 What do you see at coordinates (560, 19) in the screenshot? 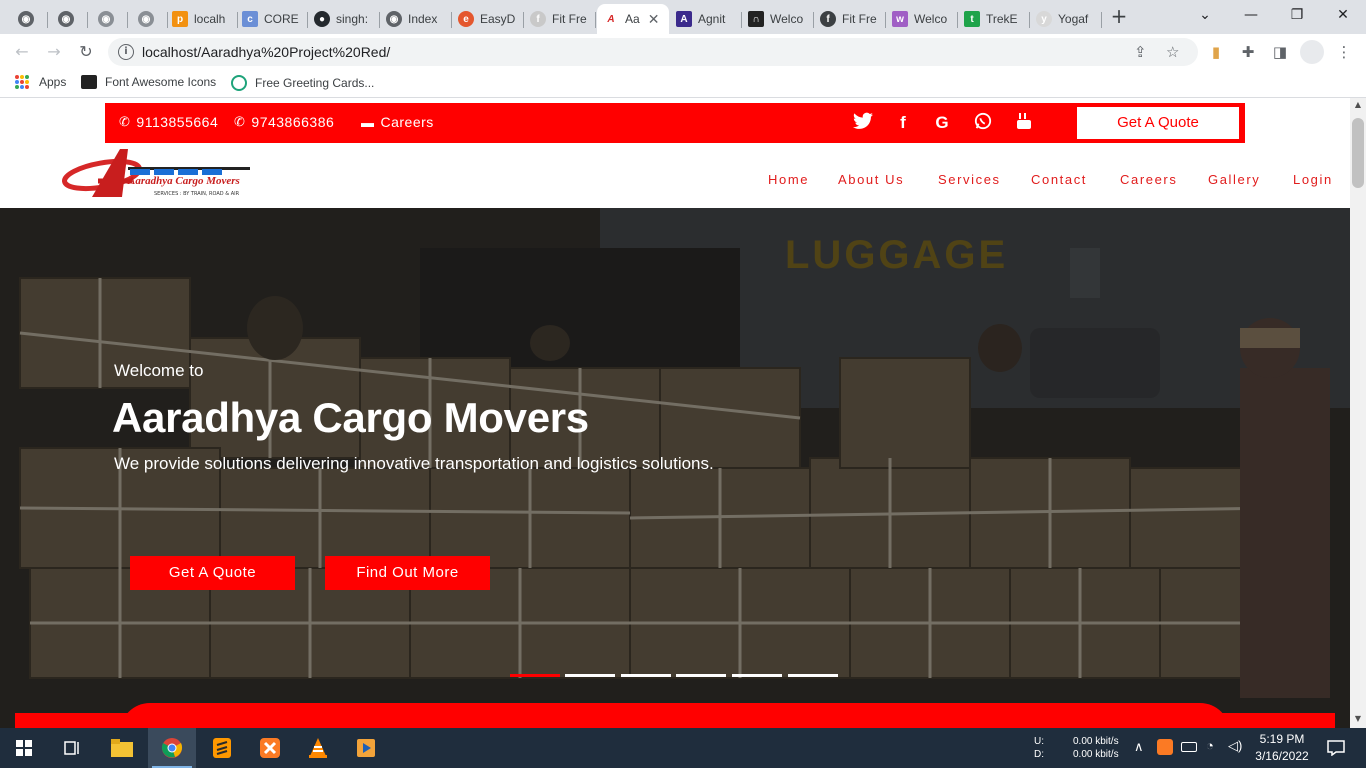
I see `tab-10: f Fit Fre` at bounding box center [560, 19].